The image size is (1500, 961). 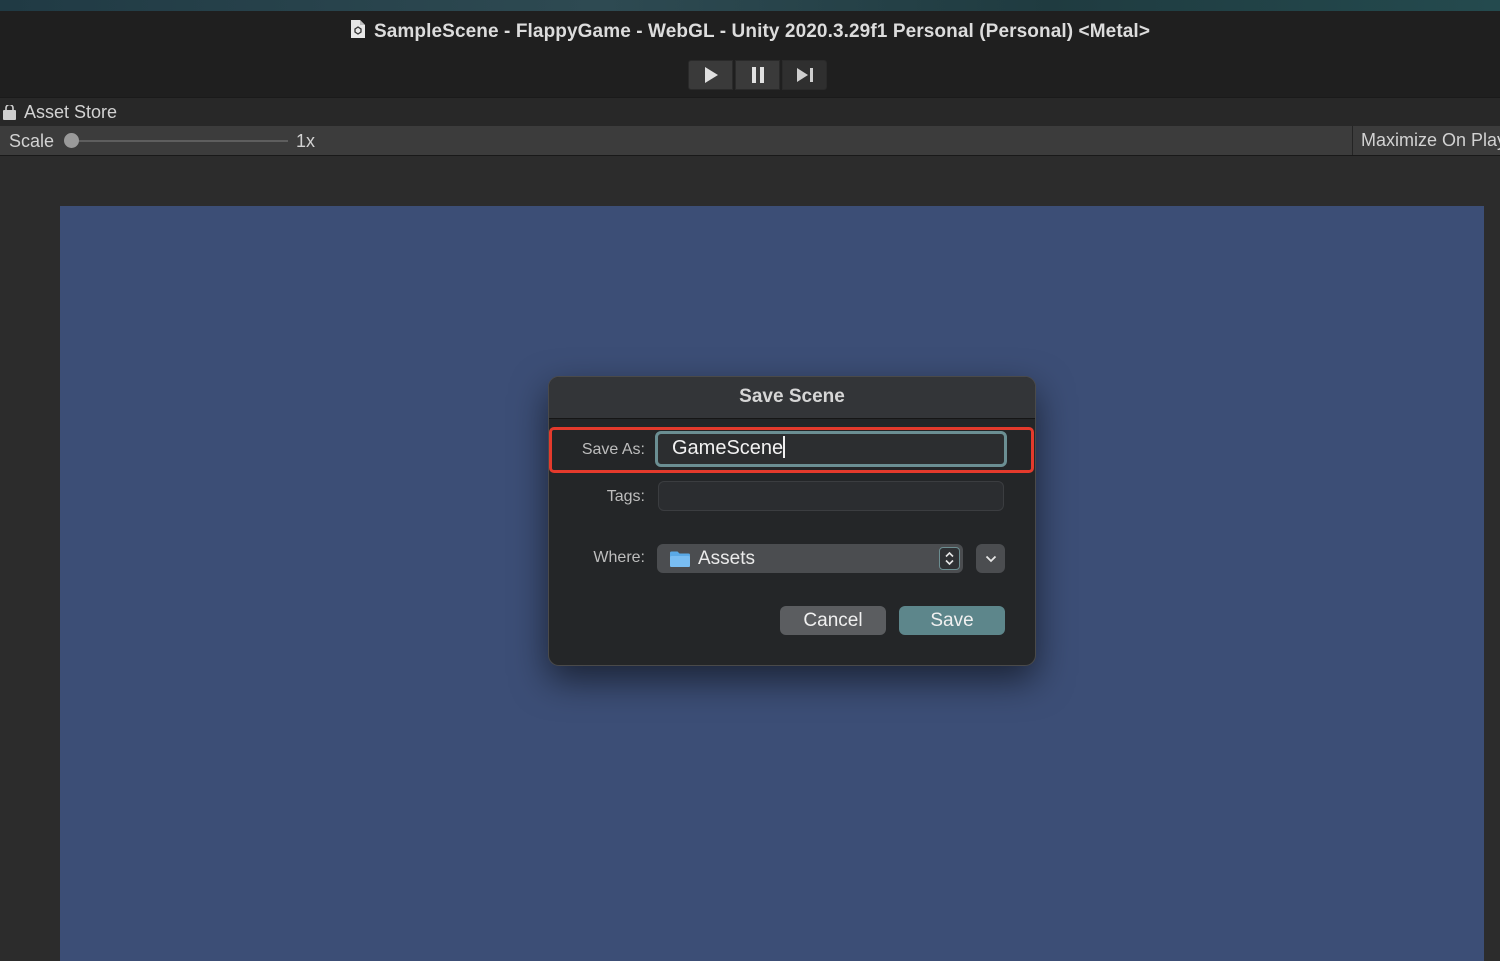 What do you see at coordinates (833, 620) in the screenshot?
I see `cancel-button: Cancel` at bounding box center [833, 620].